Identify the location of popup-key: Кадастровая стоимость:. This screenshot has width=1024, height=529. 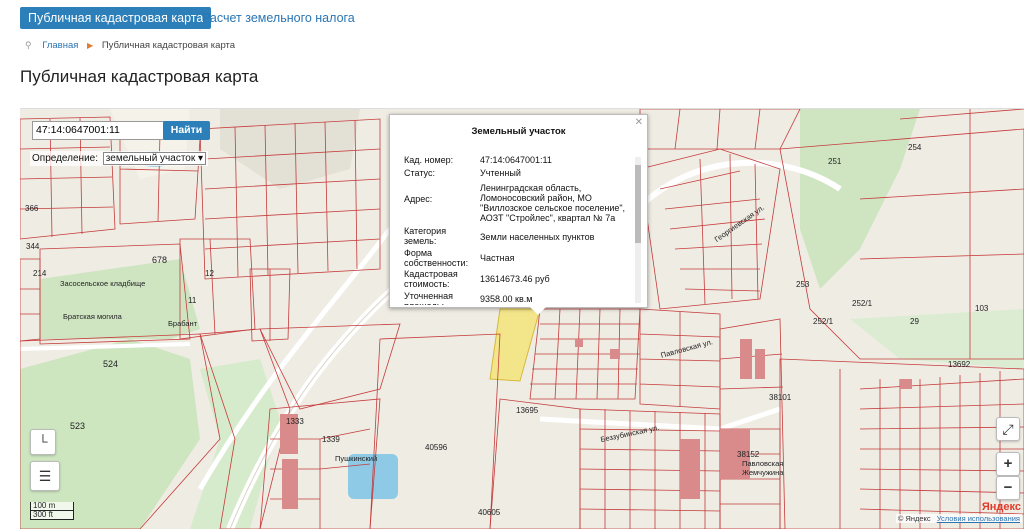
(431, 279).